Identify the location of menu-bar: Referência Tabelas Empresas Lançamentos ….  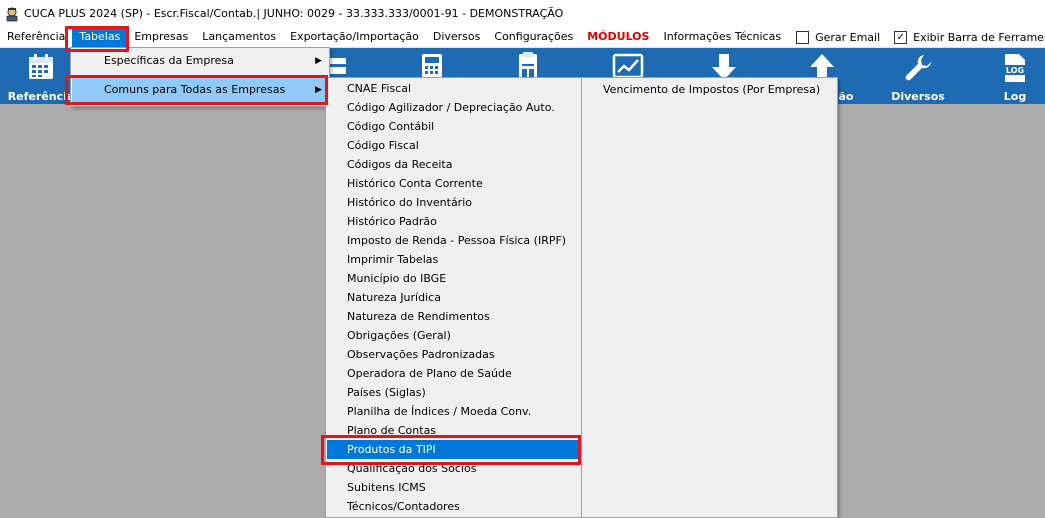
(522, 37).